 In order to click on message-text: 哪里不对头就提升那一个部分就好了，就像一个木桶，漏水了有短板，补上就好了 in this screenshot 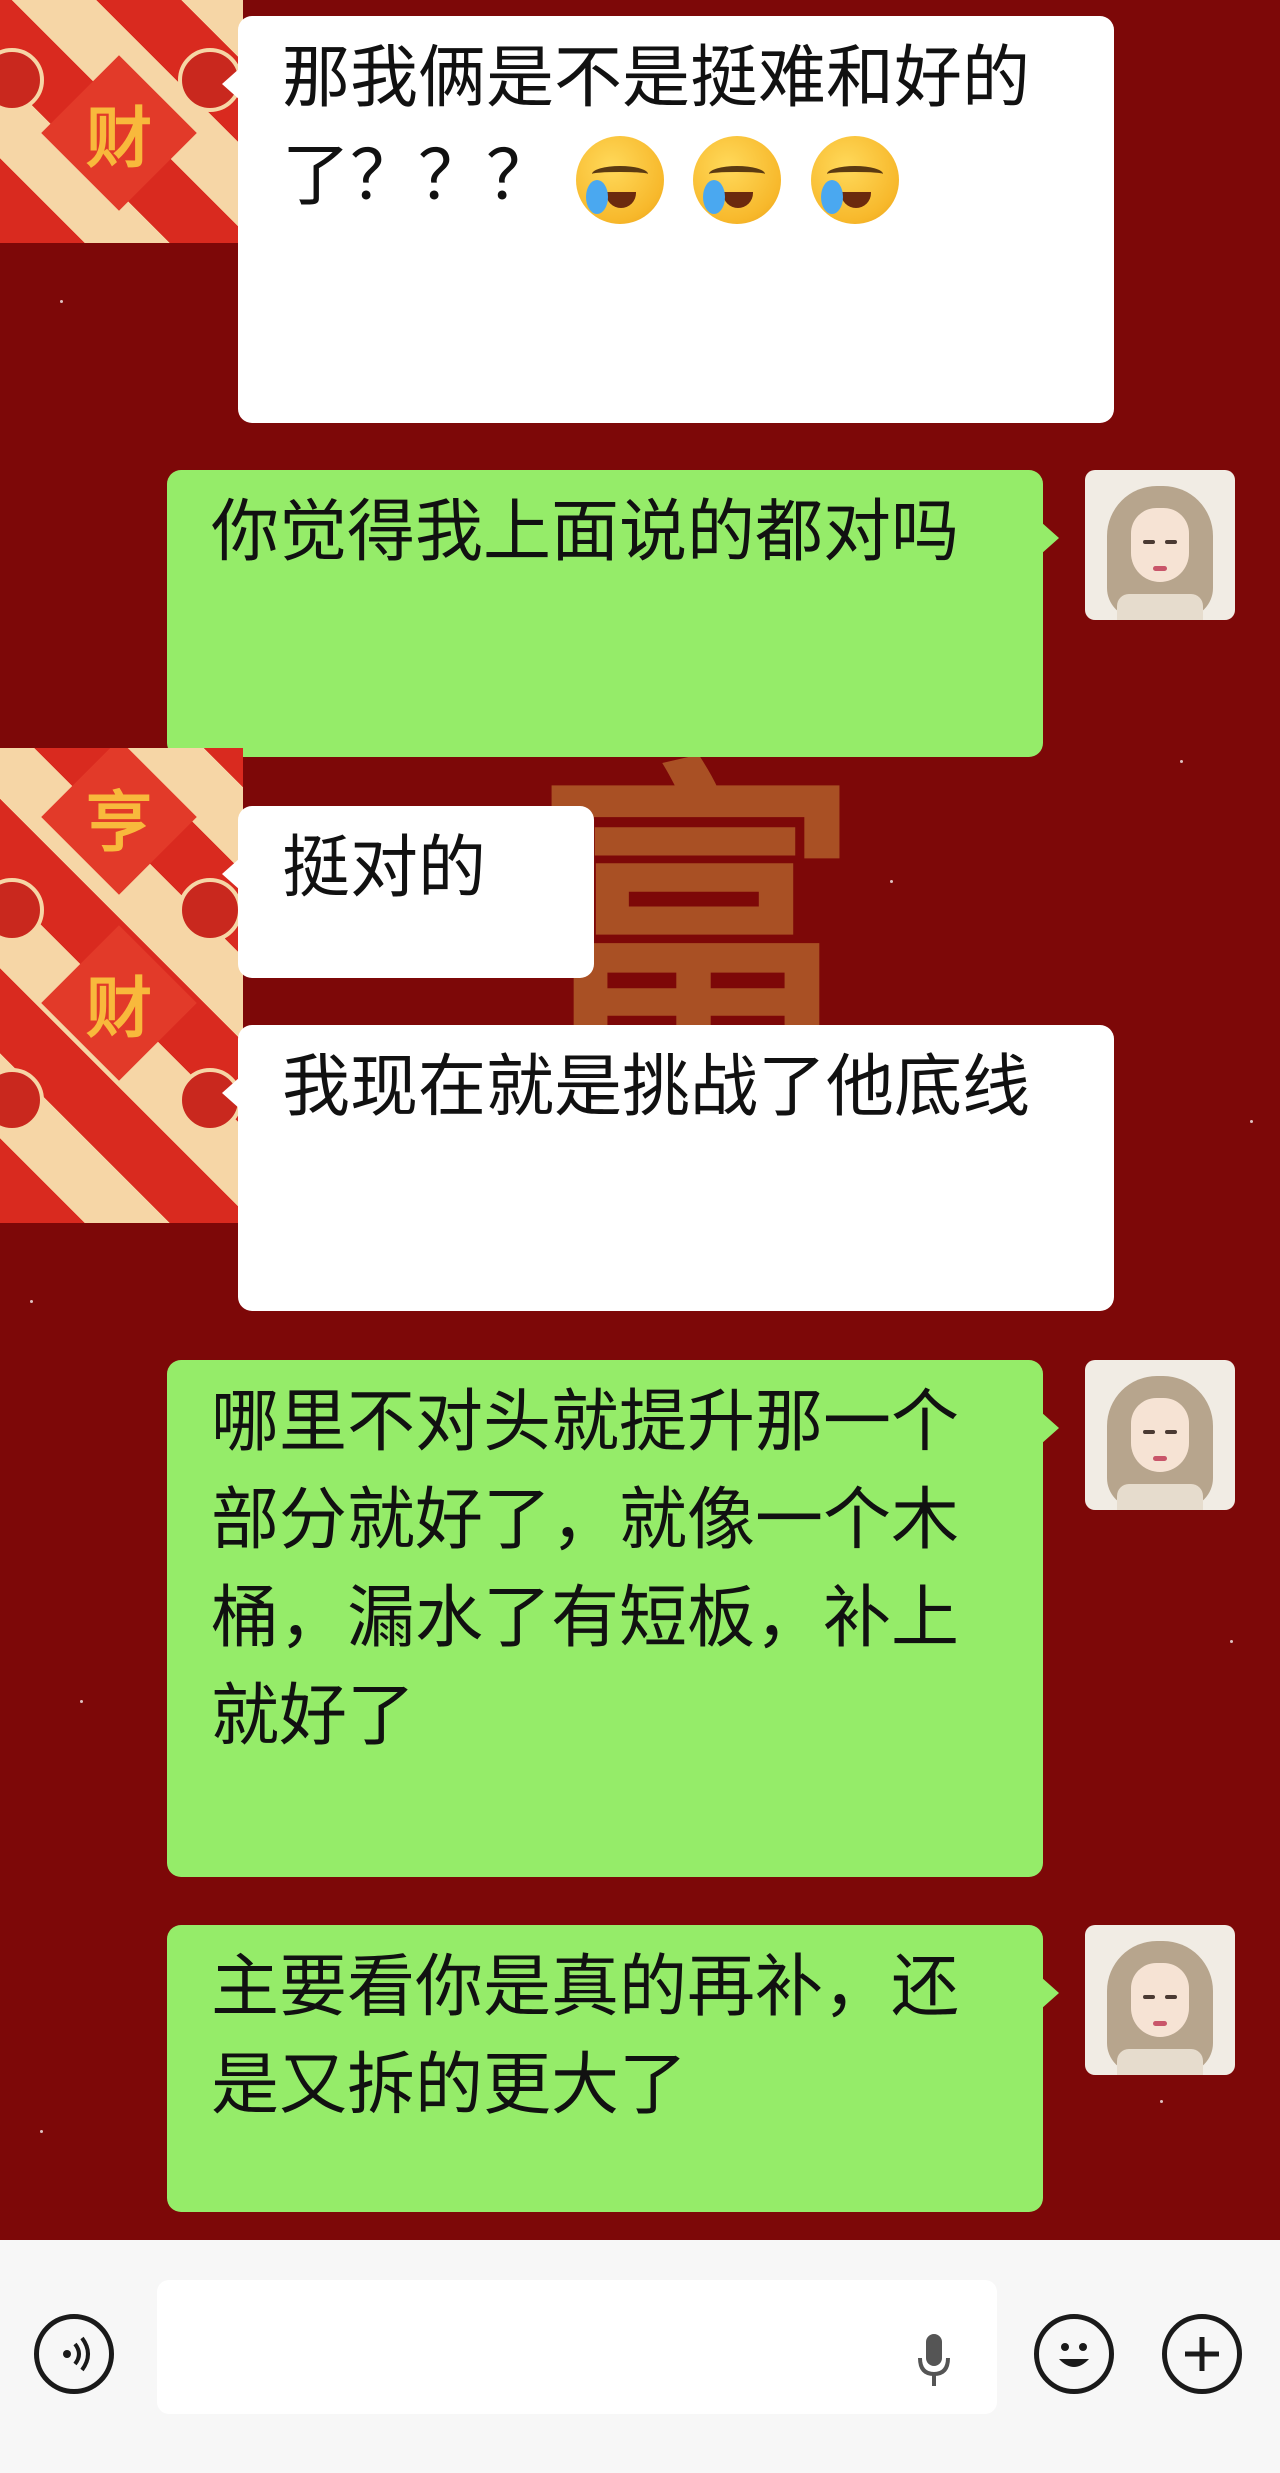, I will do `click(585, 1569)`.